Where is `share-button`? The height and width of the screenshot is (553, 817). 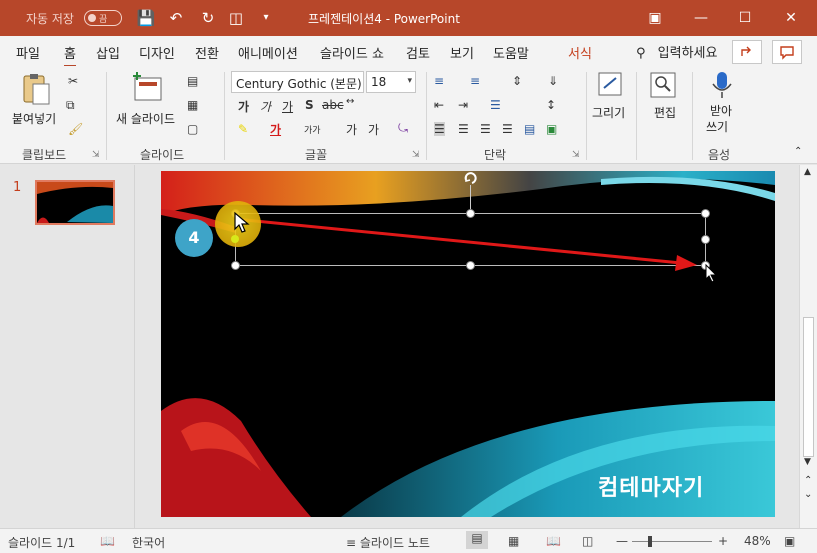
share-button is located at coordinates (747, 52).